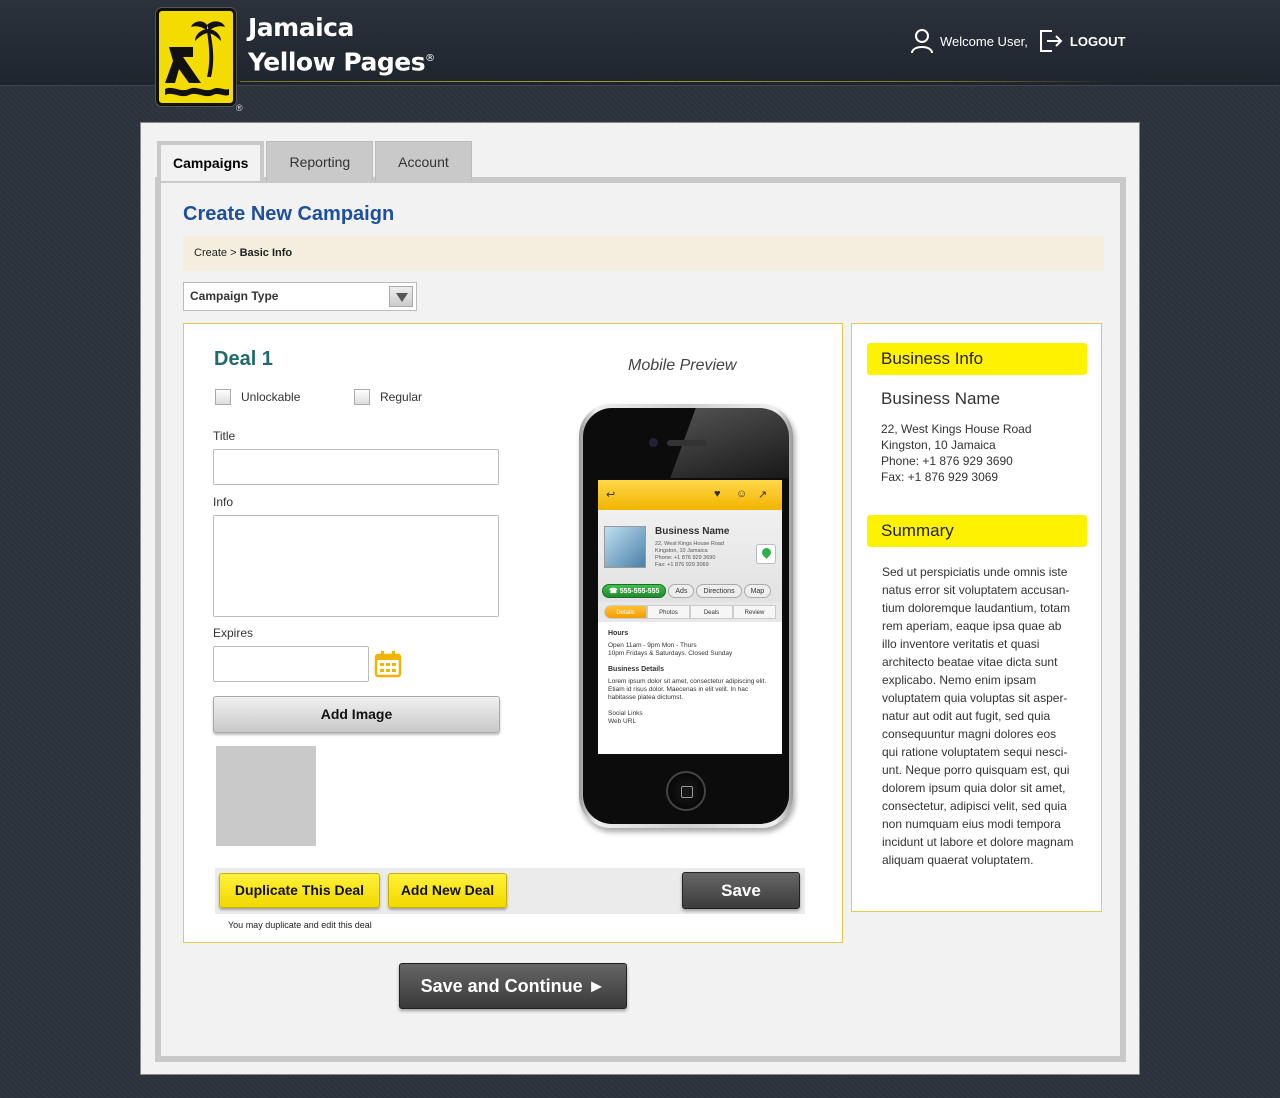 Image resolution: width=1280 pixels, height=1098 pixels. Describe the element at coordinates (636, 669) in the screenshot. I see `app-details-title: Business Details` at that location.